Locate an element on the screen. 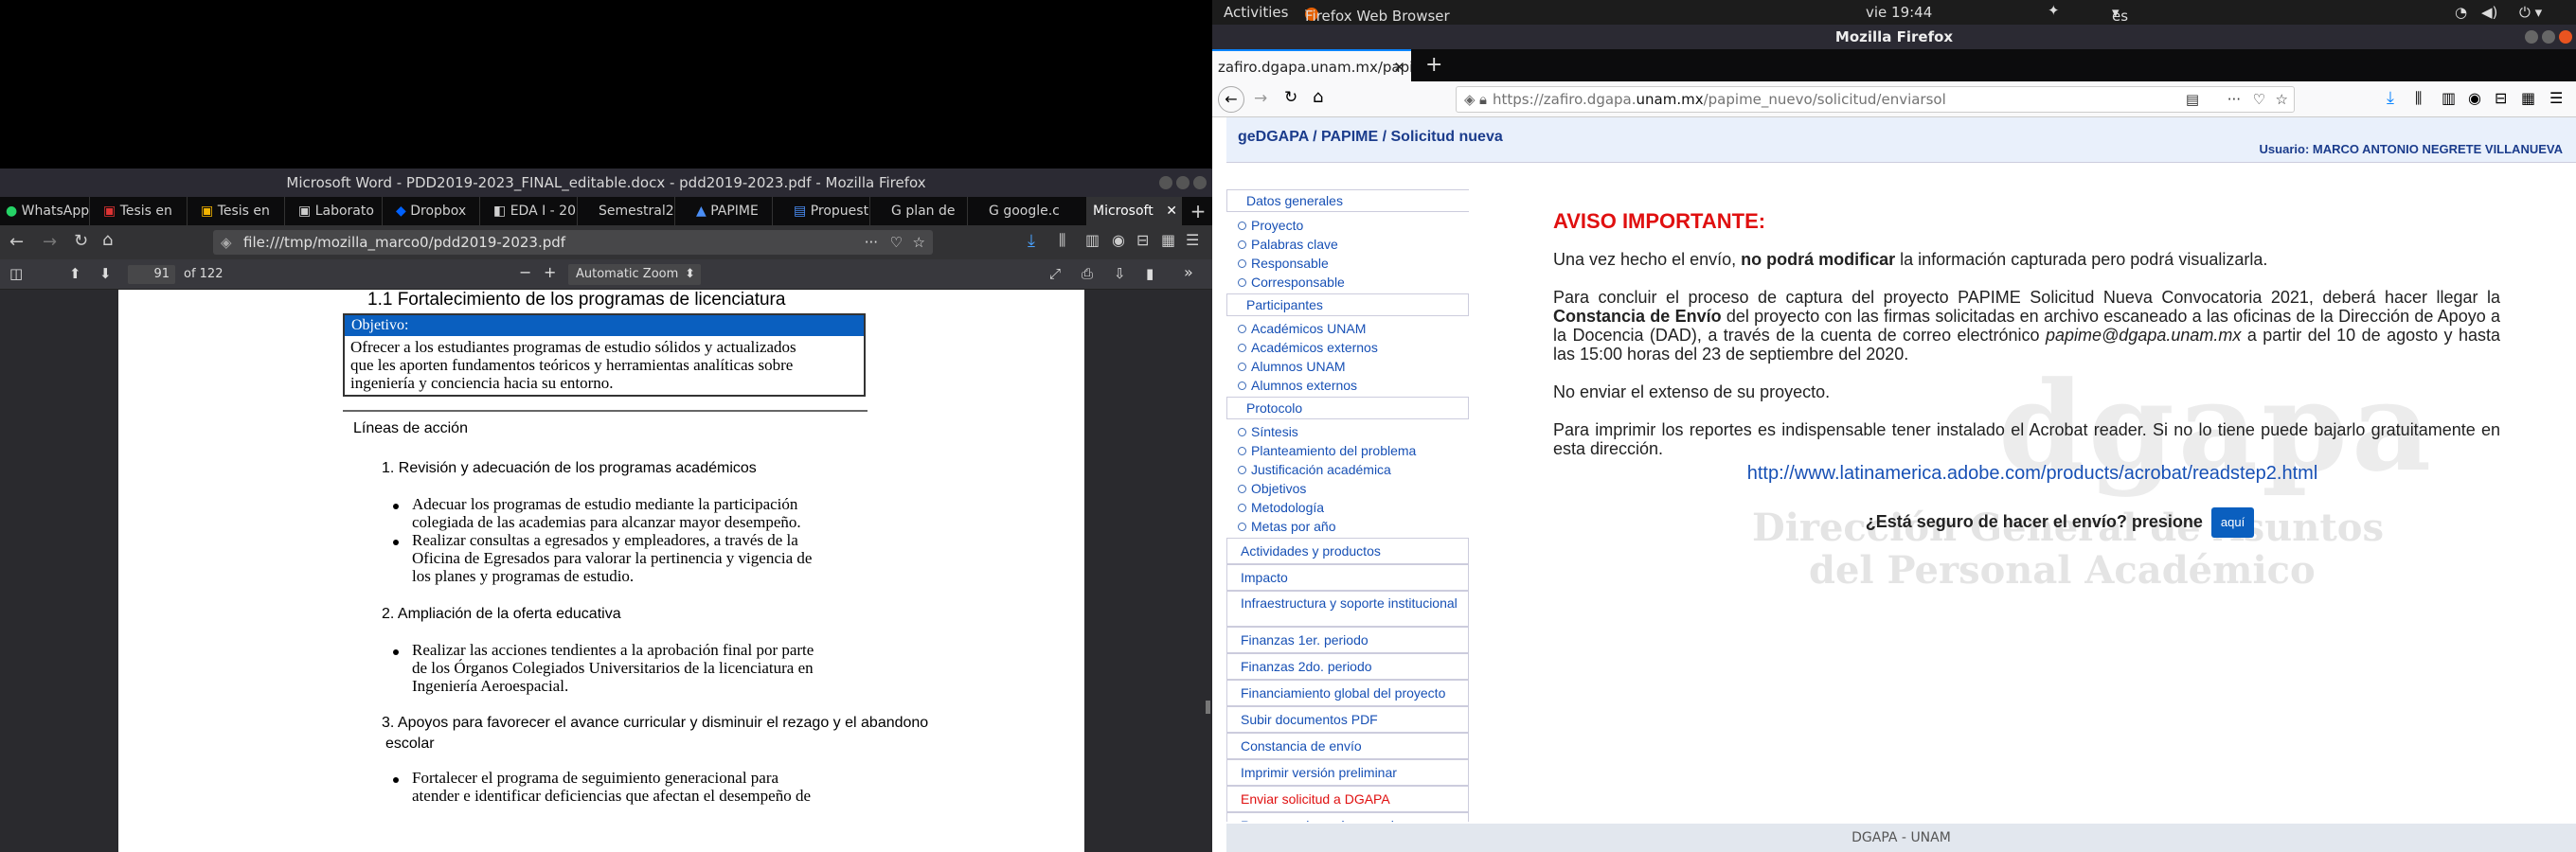  menu-finanzas-2: Finanzas 2do. periodo is located at coordinates (1347, 666).